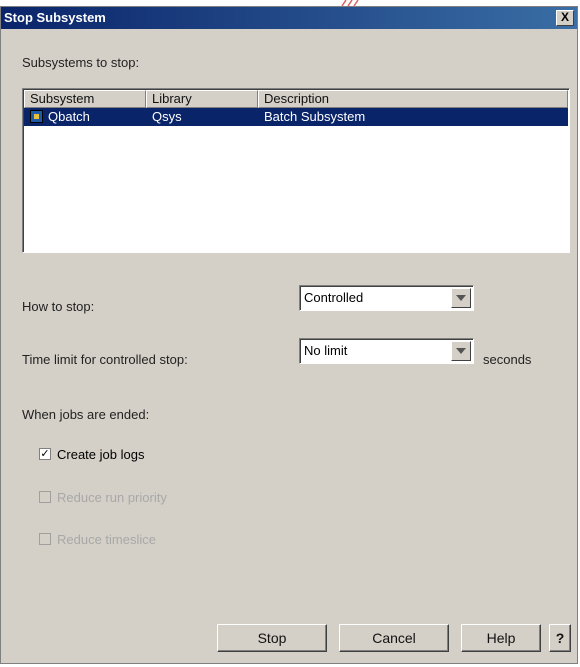 This screenshot has height=667, width=580. What do you see at coordinates (501, 638) in the screenshot?
I see `help-button: Help` at bounding box center [501, 638].